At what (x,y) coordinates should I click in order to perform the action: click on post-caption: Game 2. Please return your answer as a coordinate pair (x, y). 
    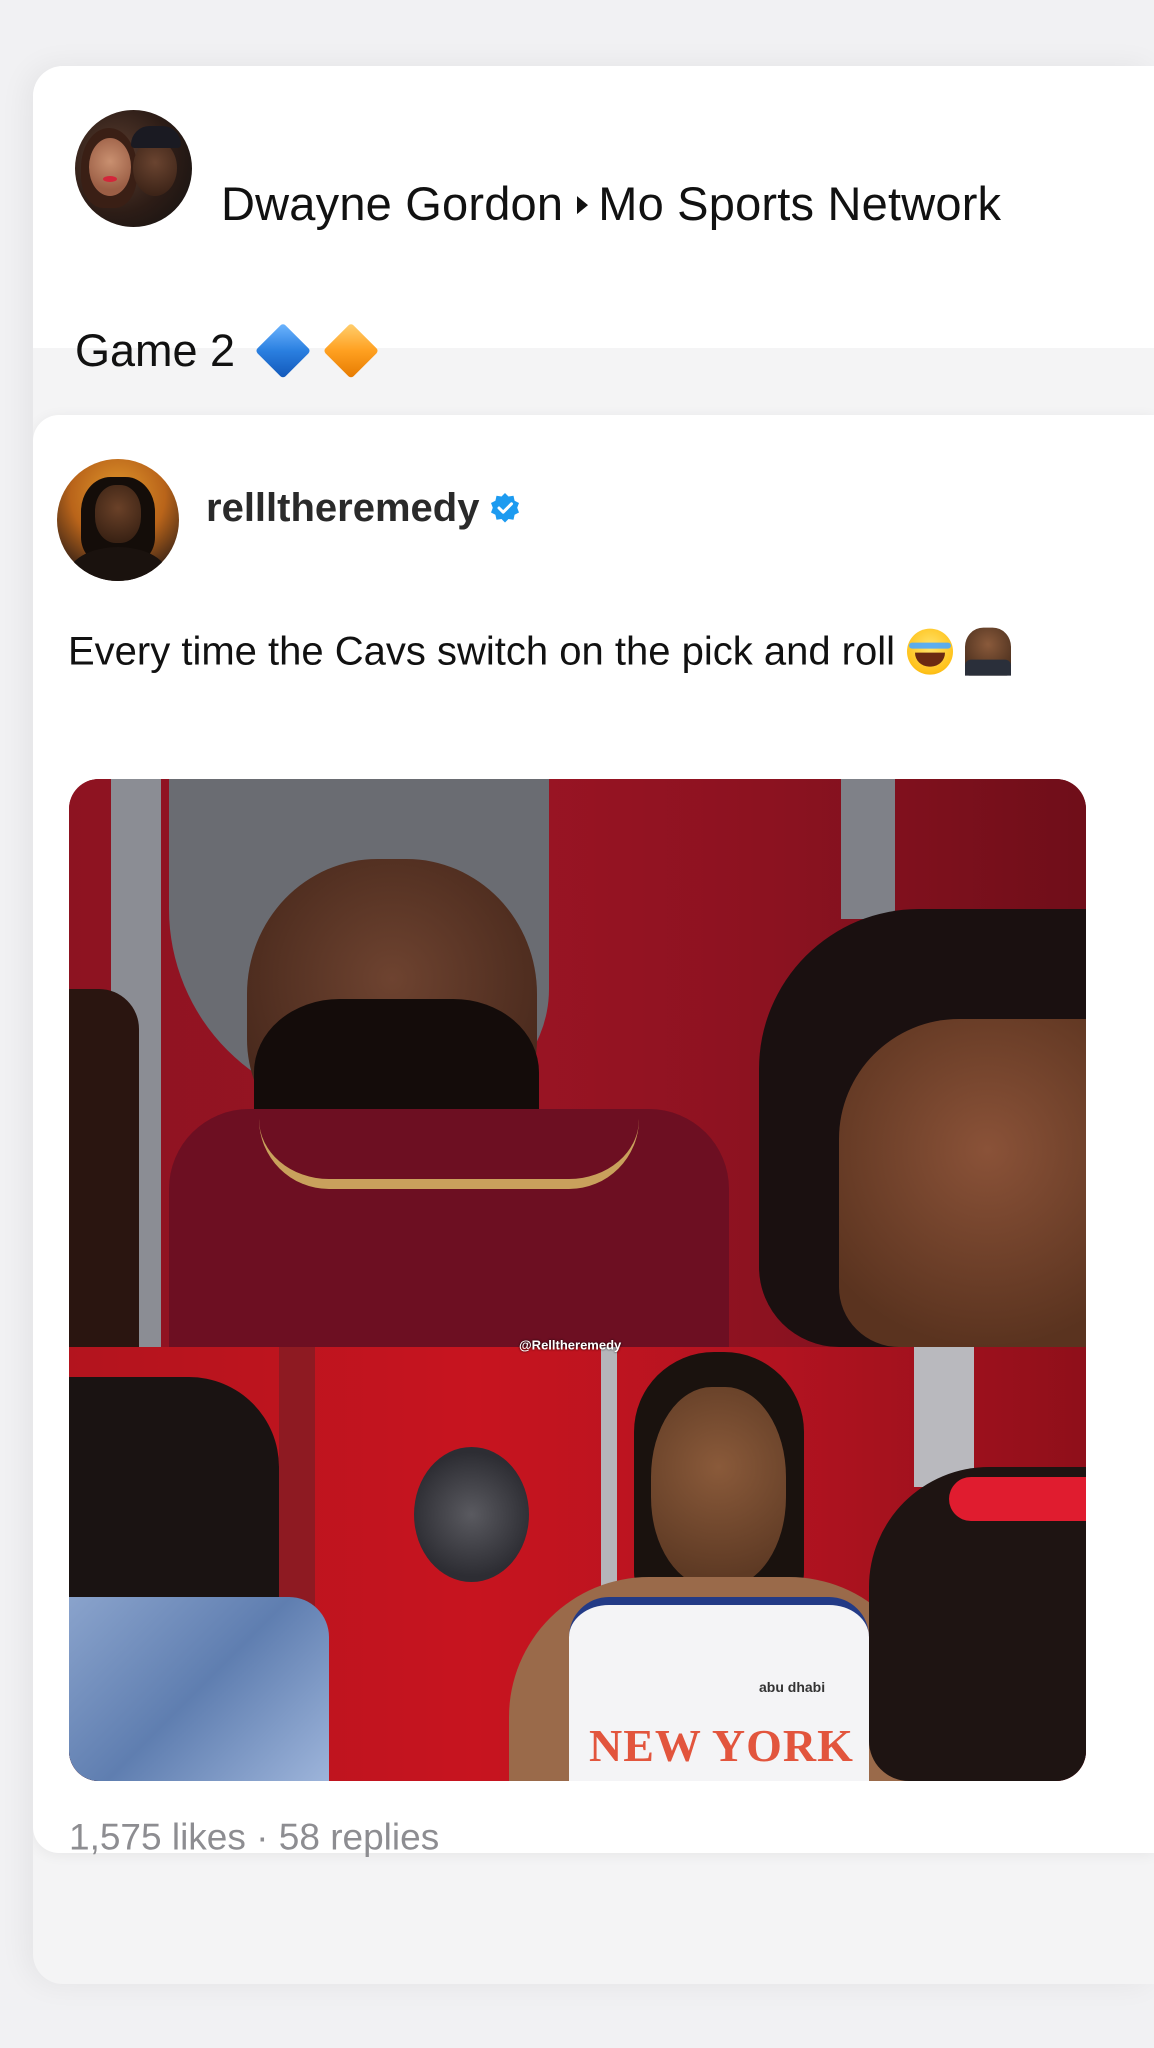
    Looking at the image, I should click on (227, 350).